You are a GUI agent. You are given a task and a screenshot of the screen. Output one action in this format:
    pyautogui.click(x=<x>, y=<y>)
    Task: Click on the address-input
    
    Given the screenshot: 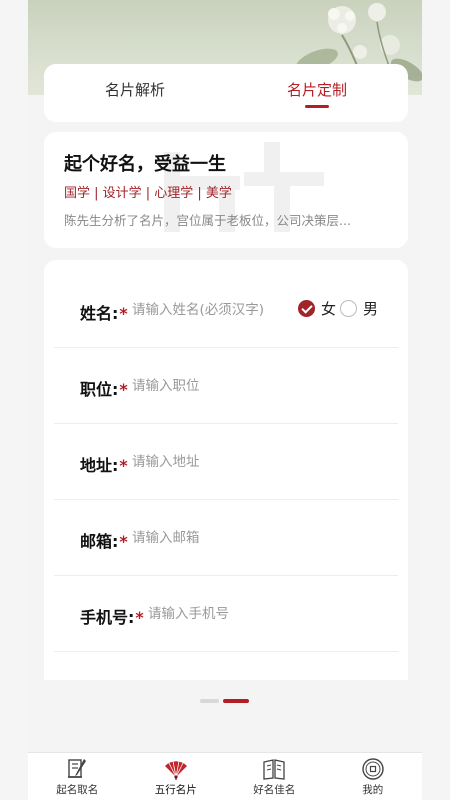 What is the action you would take?
    pyautogui.click(x=257, y=462)
    